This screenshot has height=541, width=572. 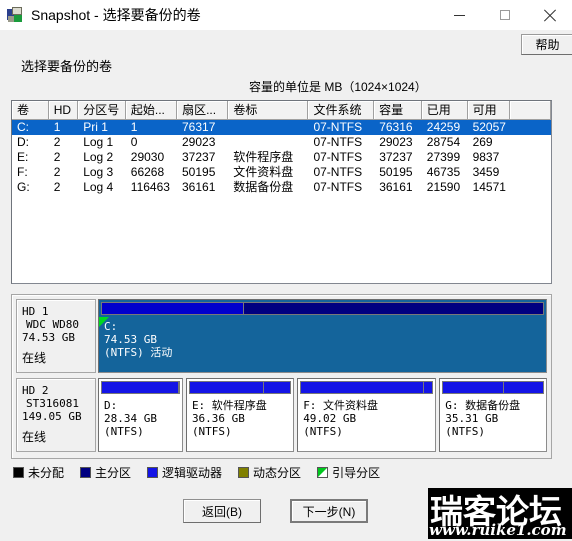 What do you see at coordinates (443, 172) in the screenshot?
I see `cell-已用: 46735` at bounding box center [443, 172].